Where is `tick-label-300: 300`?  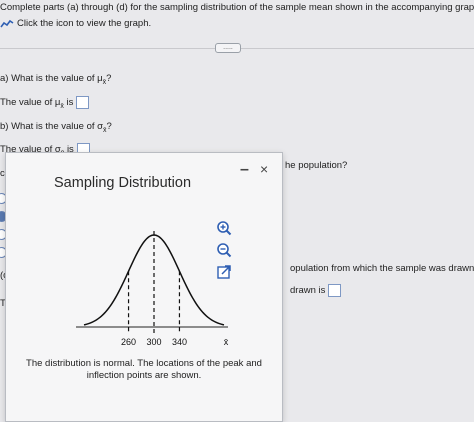 tick-label-300: 300 is located at coordinates (153, 342).